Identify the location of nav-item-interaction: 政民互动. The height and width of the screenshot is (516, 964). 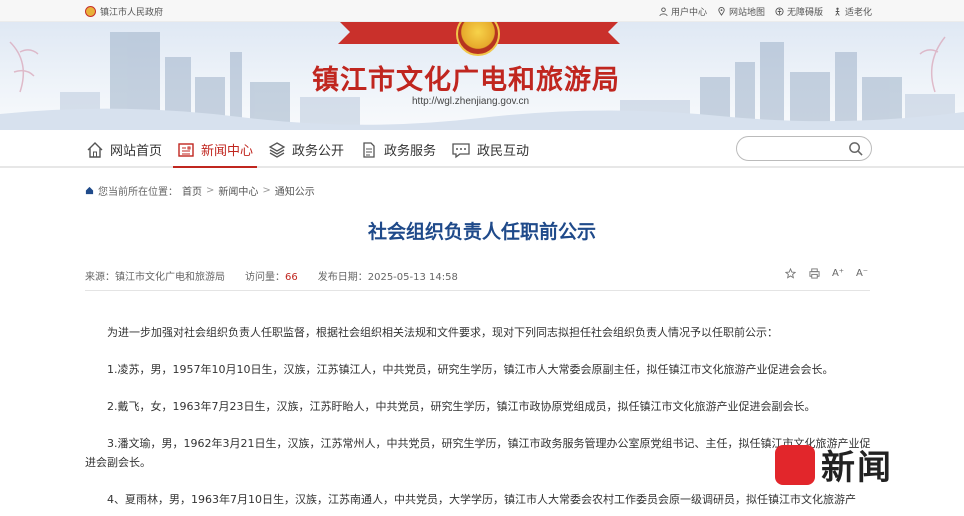
(490, 149).